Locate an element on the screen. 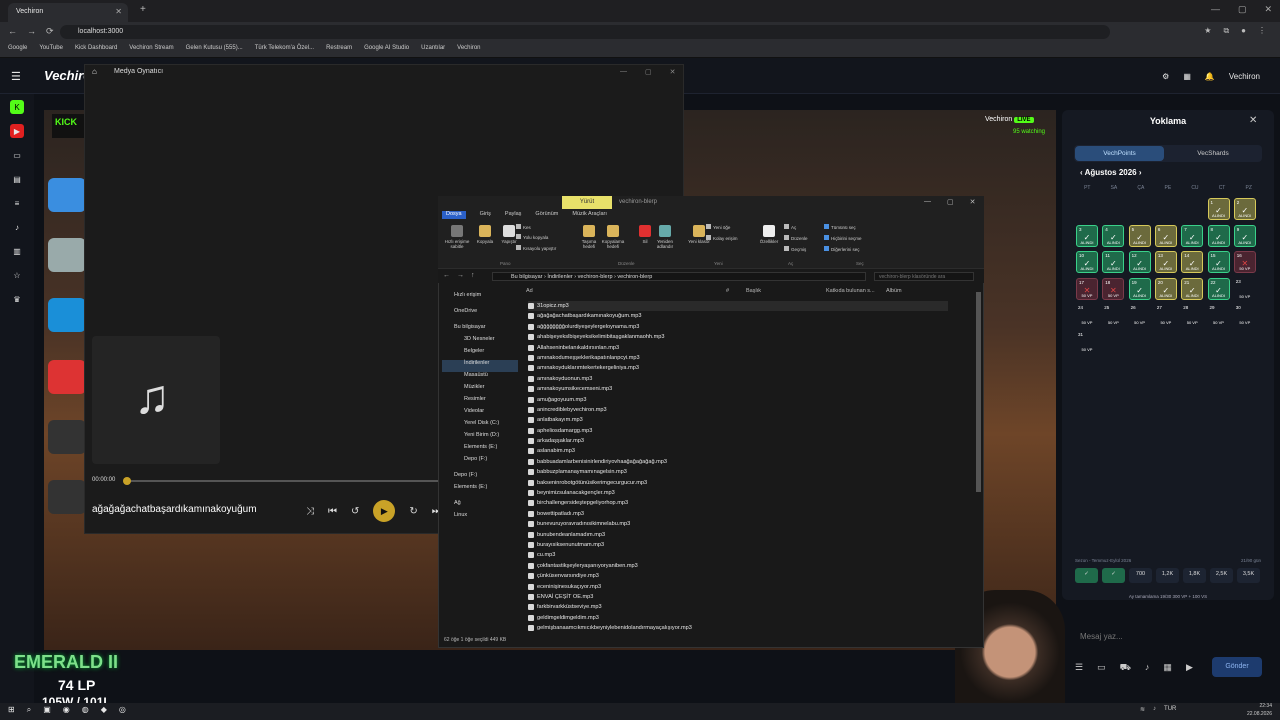  extensions-icon: ⧉ is located at coordinates (1226, 31).